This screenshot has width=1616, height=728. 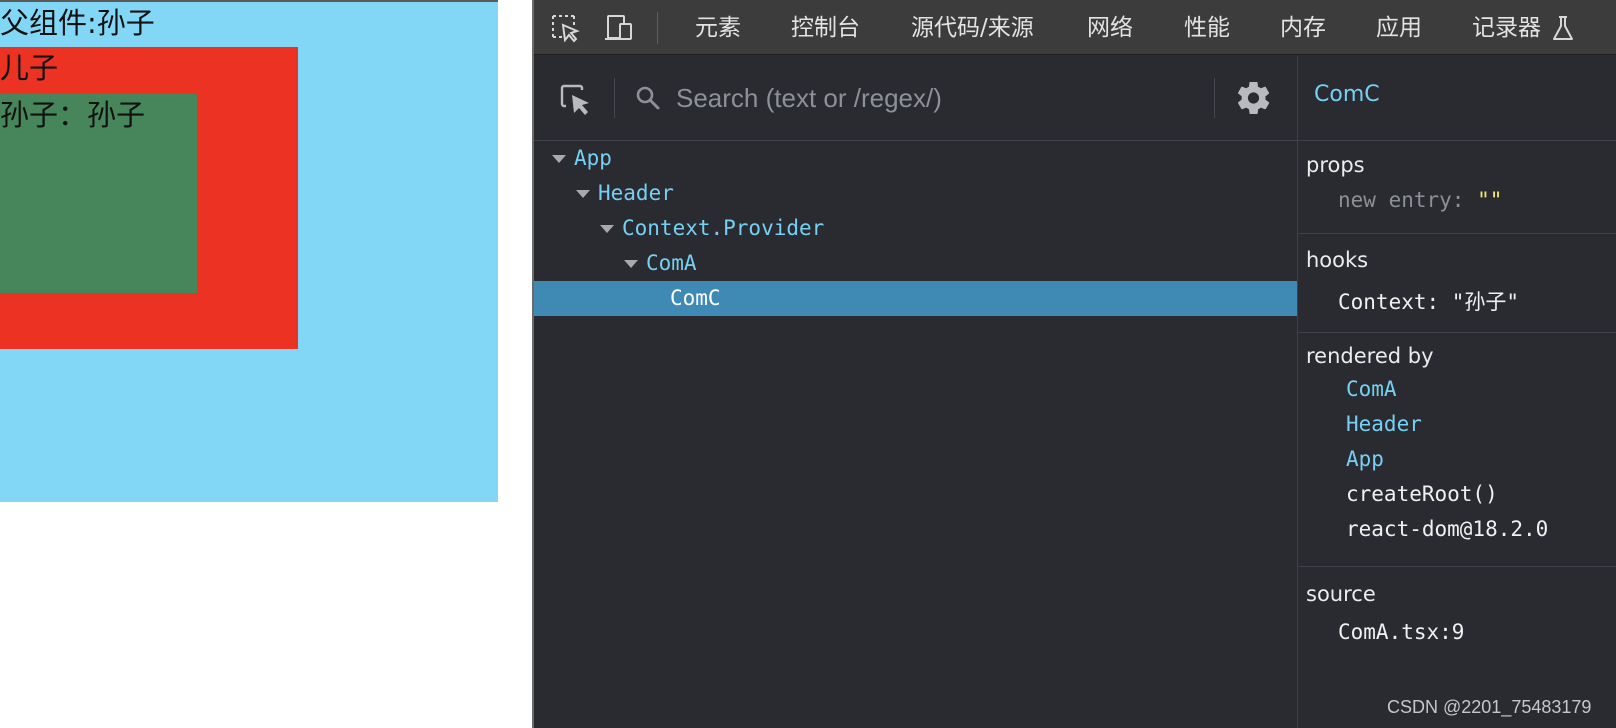 I want to click on tab-network: 网络, so click(x=1110, y=28).